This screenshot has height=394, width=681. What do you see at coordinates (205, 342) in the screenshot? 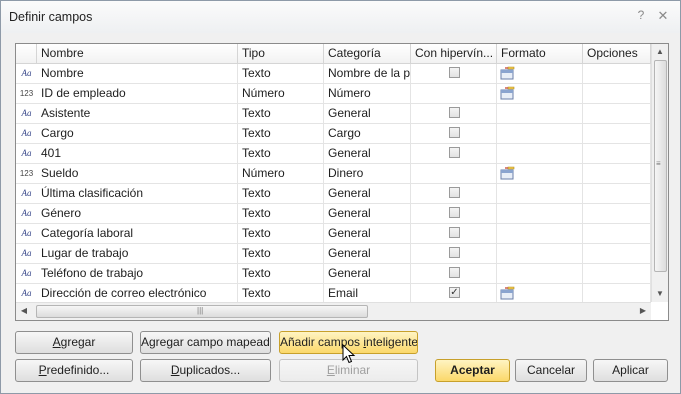
I see `agregar-campo-mapeado-button: Agregar campo mapeado` at bounding box center [205, 342].